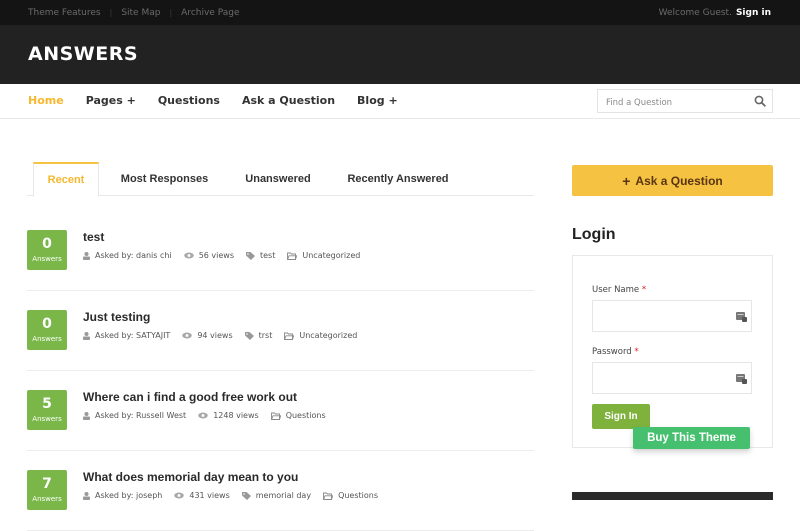 The image size is (800, 531). Describe the element at coordinates (129, 495) in the screenshot. I see `asked-by-text: Asked by: joseph` at that location.